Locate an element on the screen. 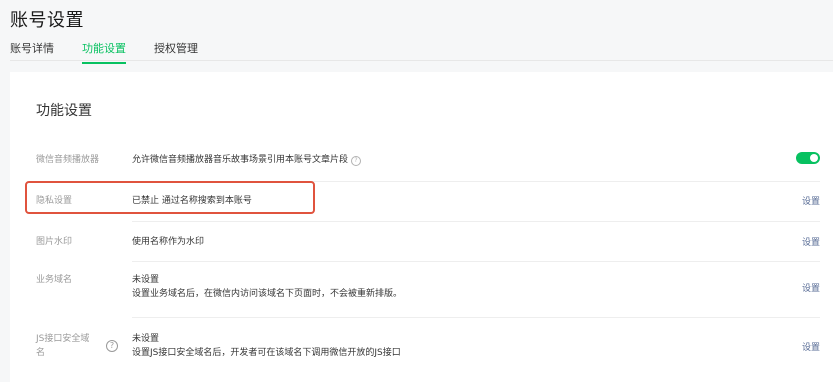  row-value: 未设置 设置业务域名后，在微信内访问该域名下页面时，不会被重新排版。 is located at coordinates (267, 287).